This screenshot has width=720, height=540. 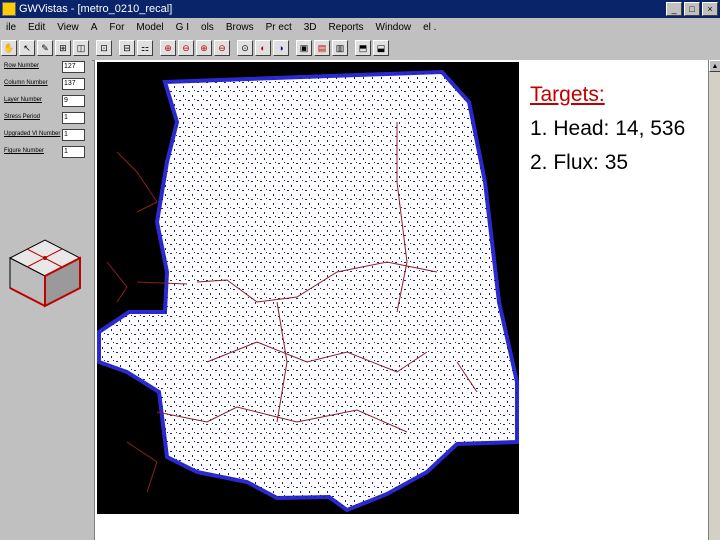 What do you see at coordinates (127, 48) in the screenshot?
I see `layer-icon: ⊟` at bounding box center [127, 48].